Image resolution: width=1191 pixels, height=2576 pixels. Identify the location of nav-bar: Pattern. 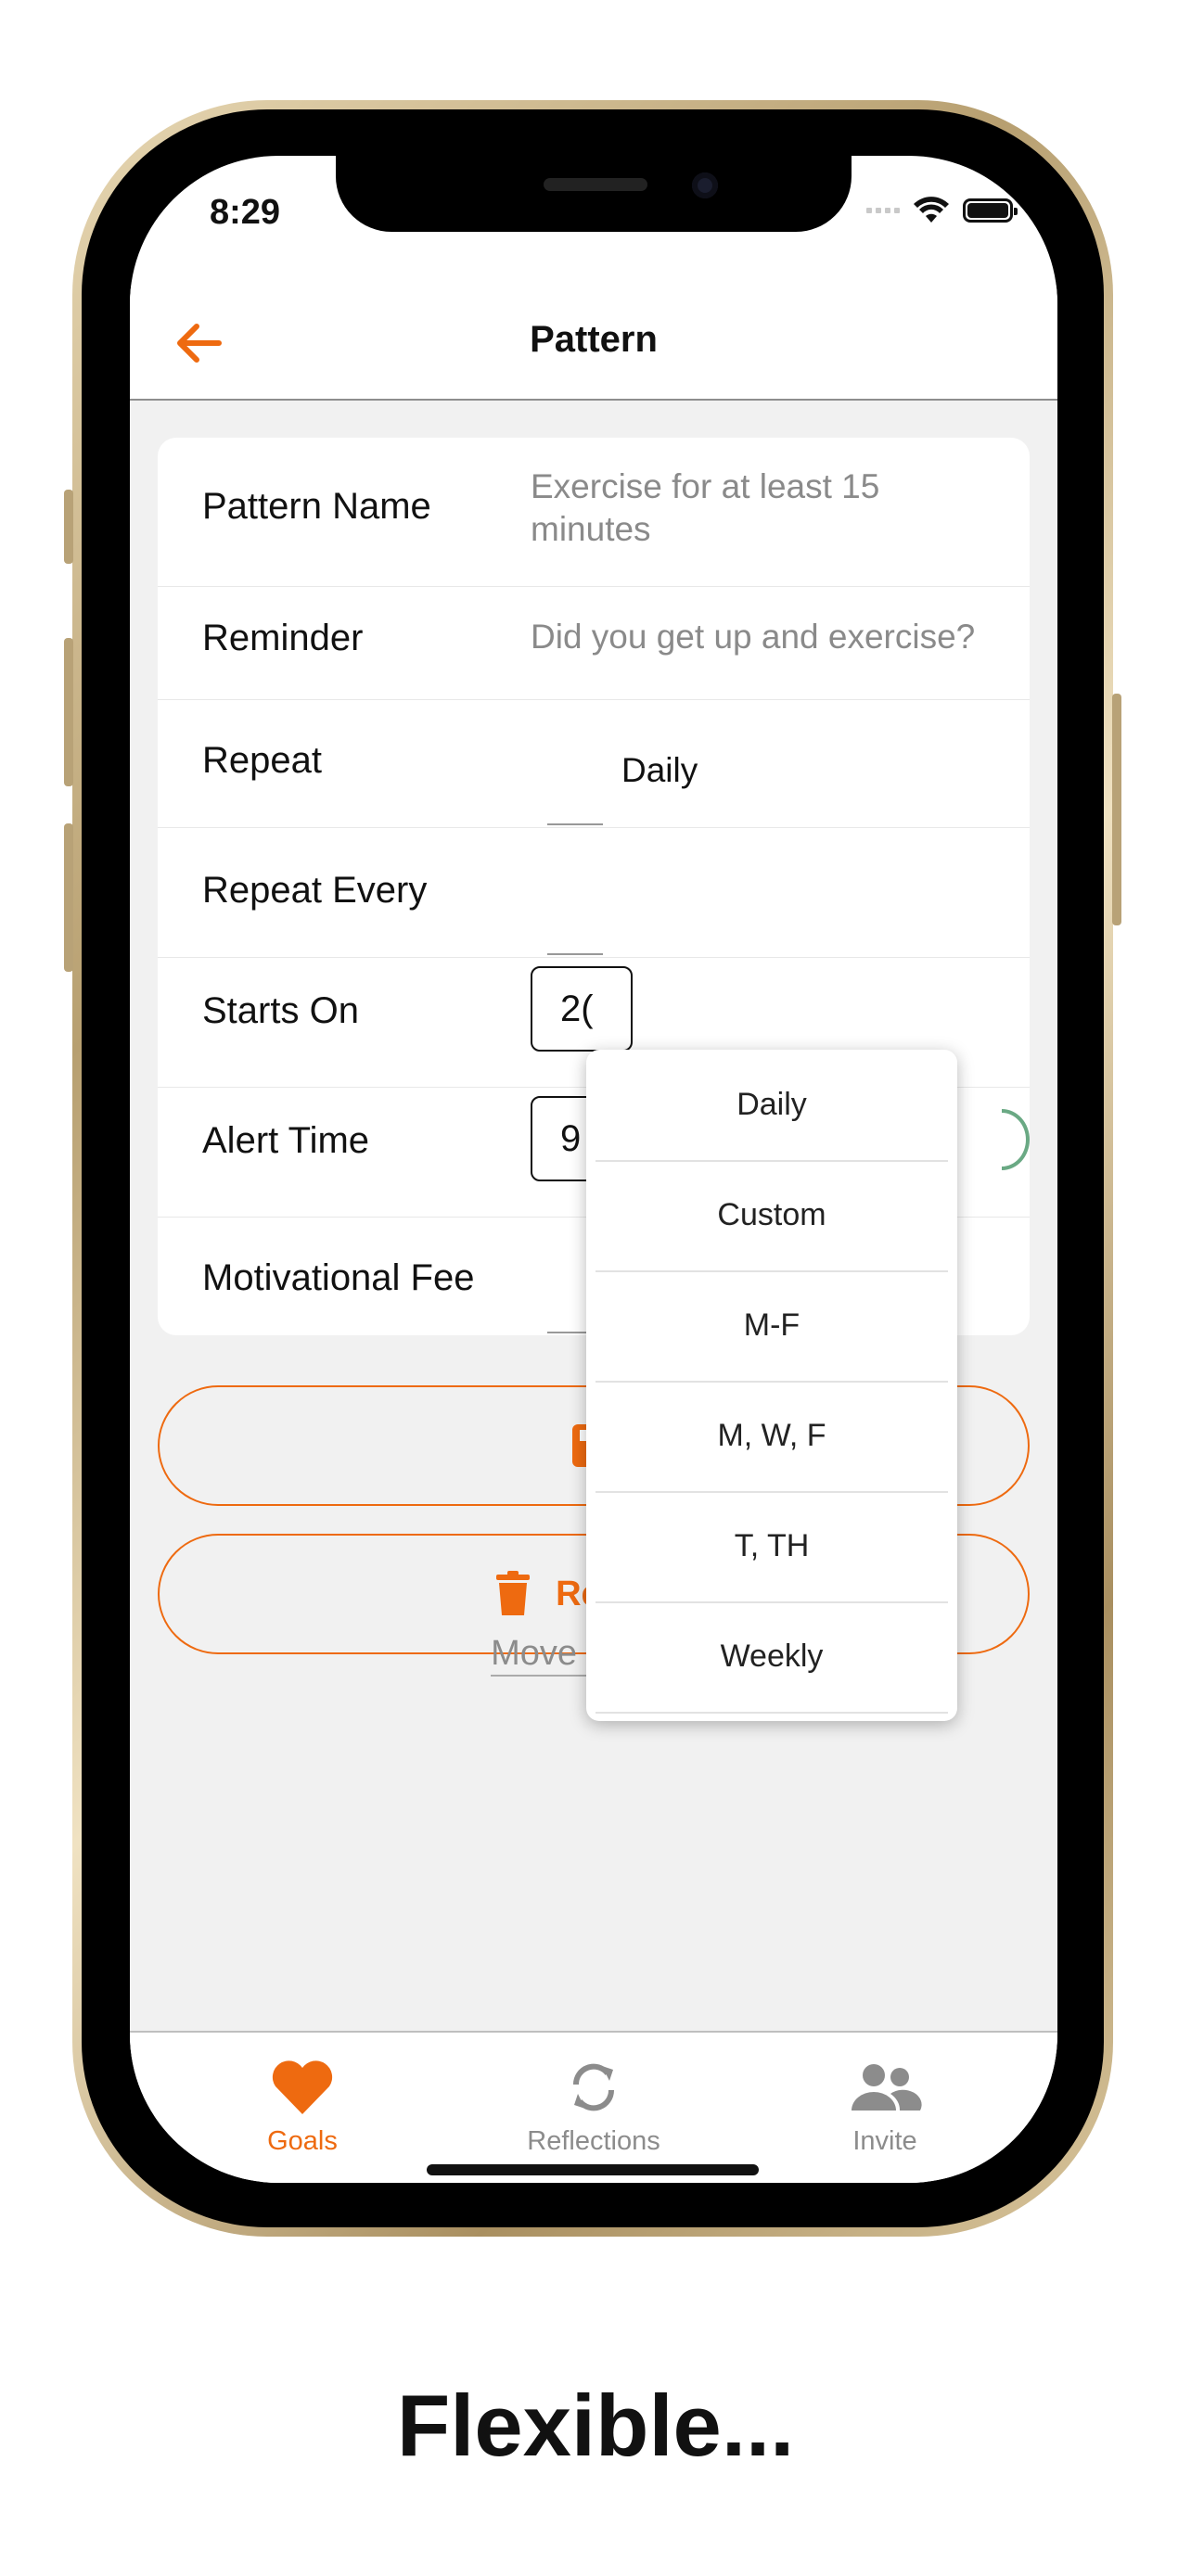
(593, 343).